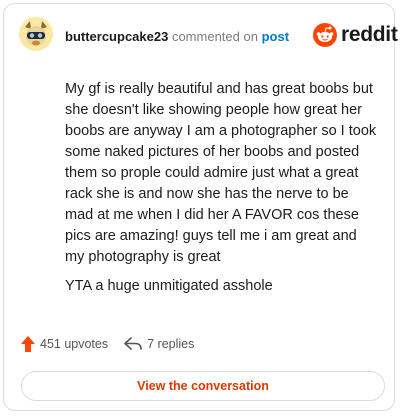  What do you see at coordinates (171, 344) in the screenshot?
I see `replies-count: 7 replies` at bounding box center [171, 344].